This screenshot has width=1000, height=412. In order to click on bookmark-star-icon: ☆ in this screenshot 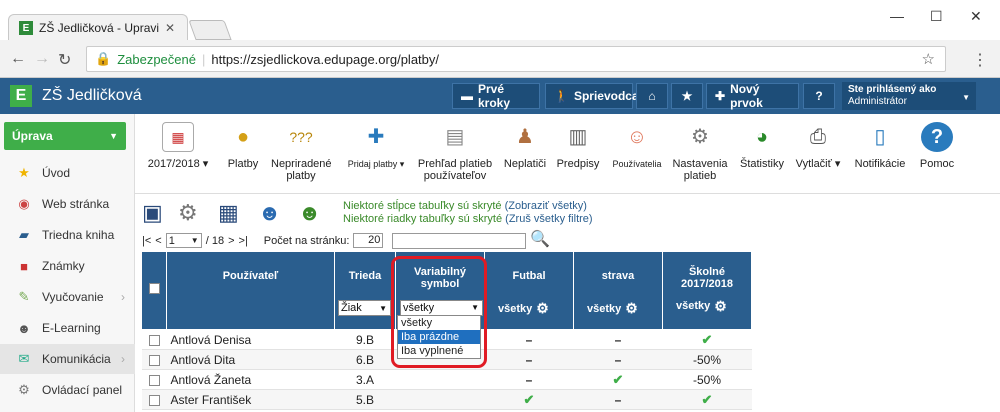, I will do `click(928, 59)`.